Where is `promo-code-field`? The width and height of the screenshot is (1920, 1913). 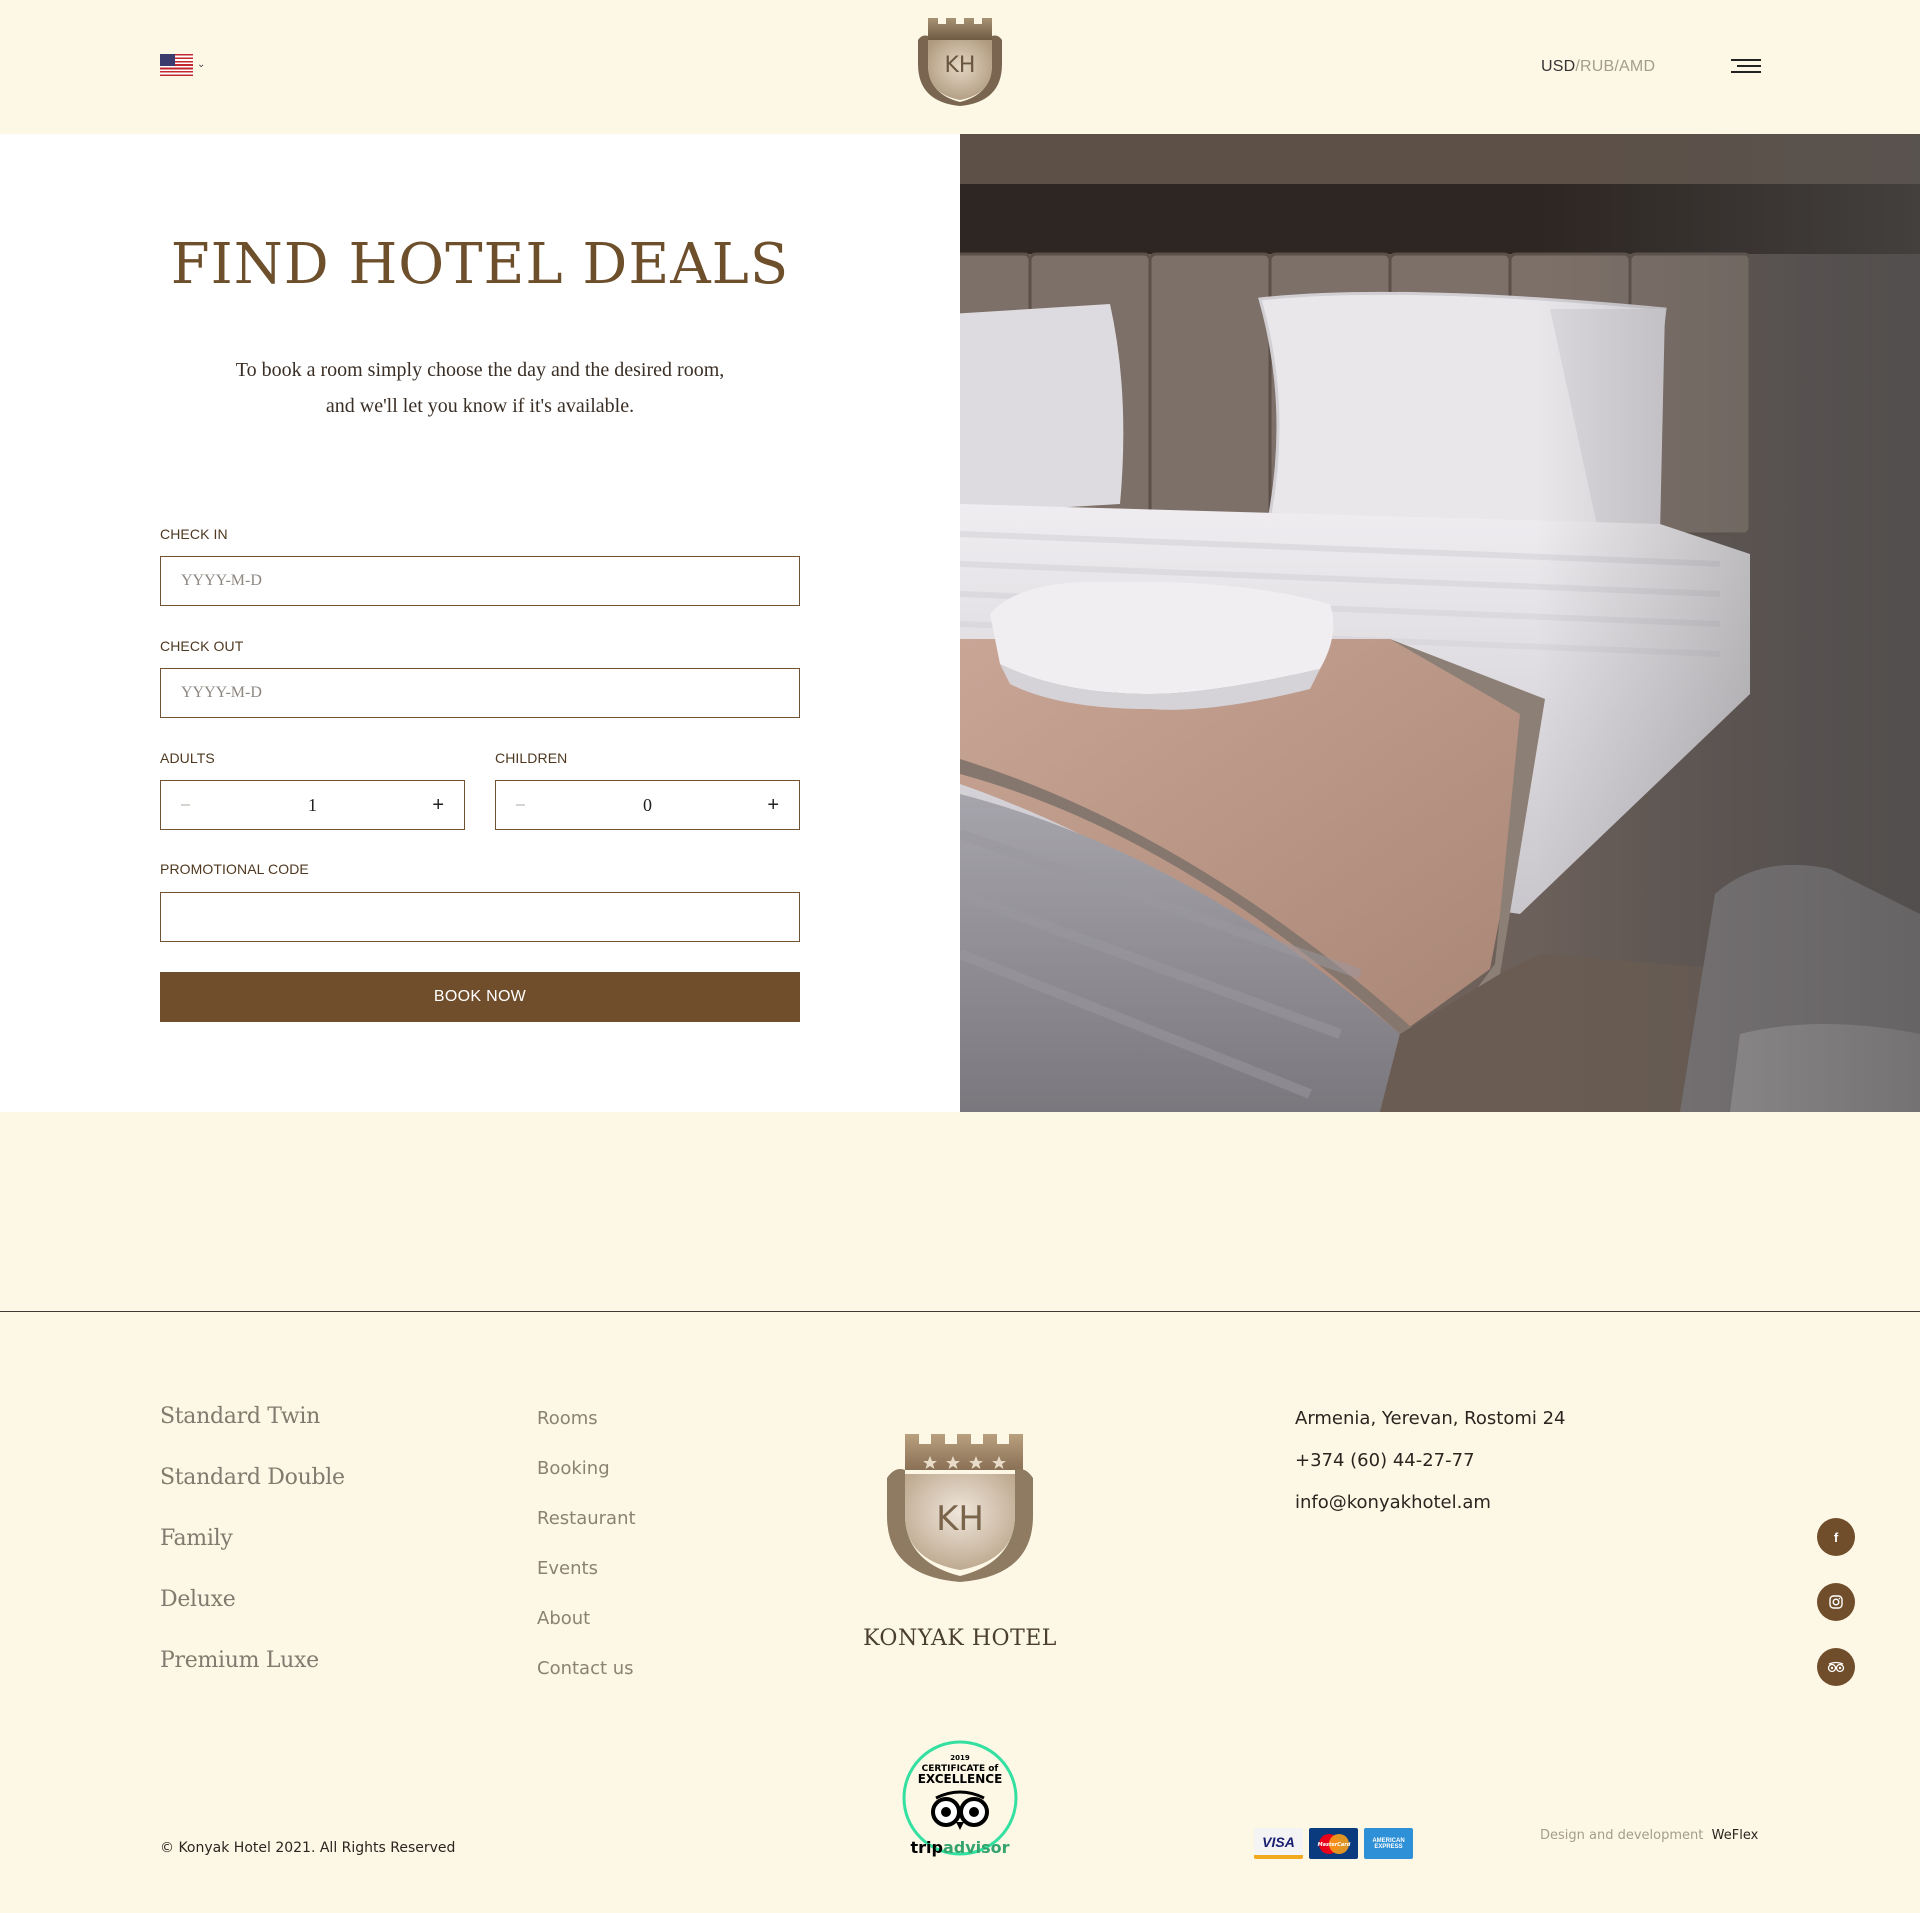 promo-code-field is located at coordinates (480, 917).